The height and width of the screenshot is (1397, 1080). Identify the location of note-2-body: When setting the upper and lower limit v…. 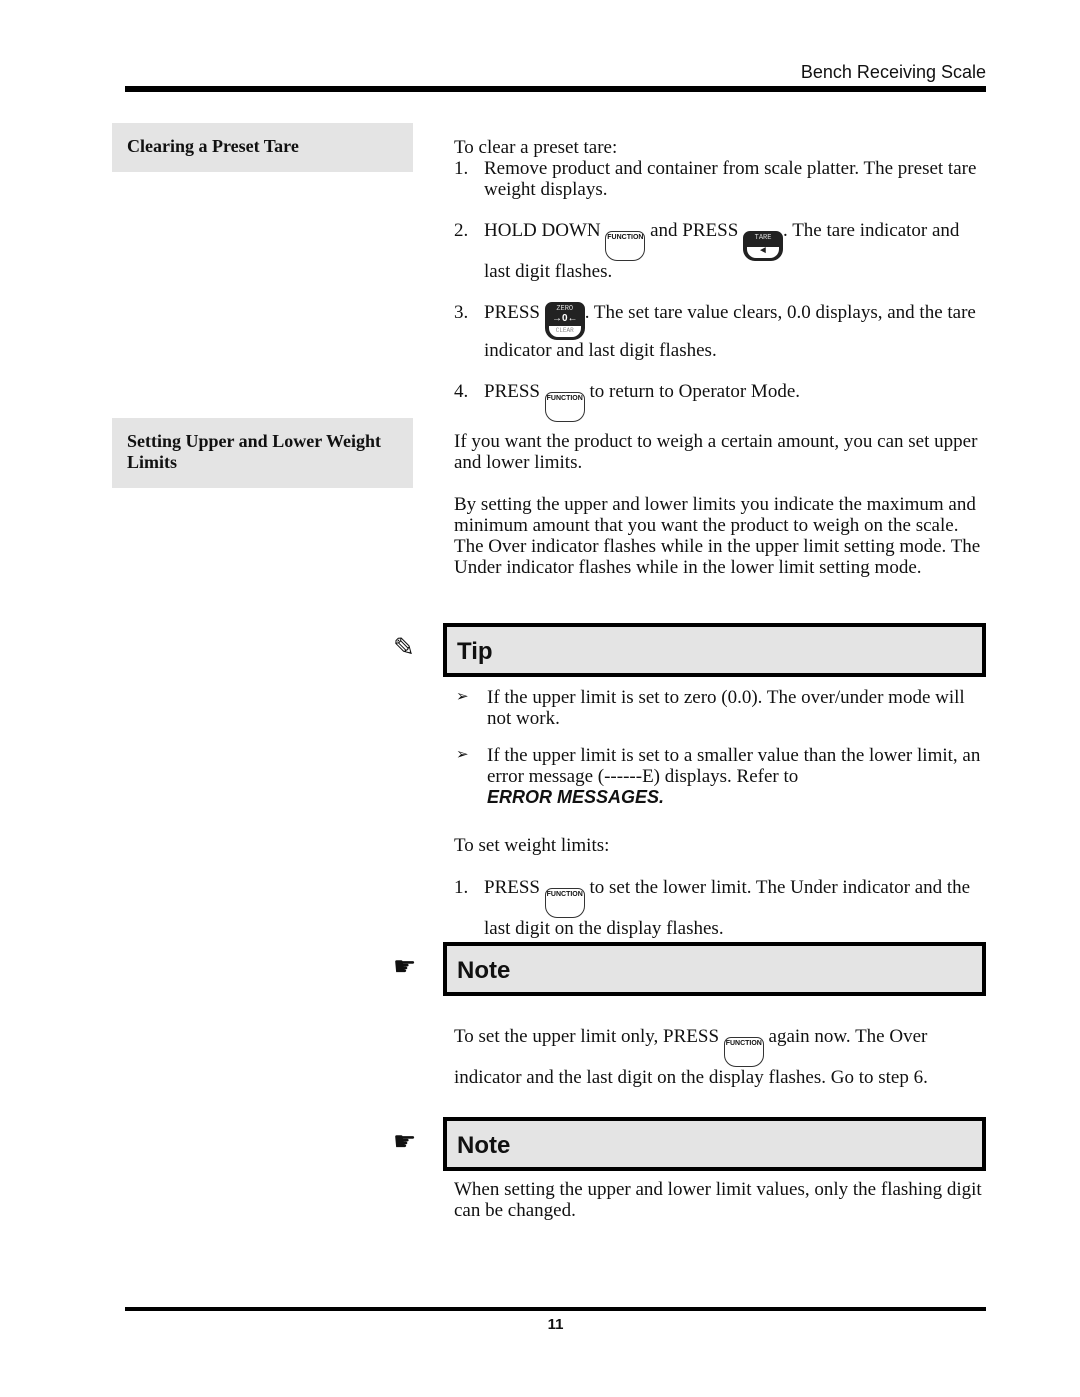
(719, 1200).